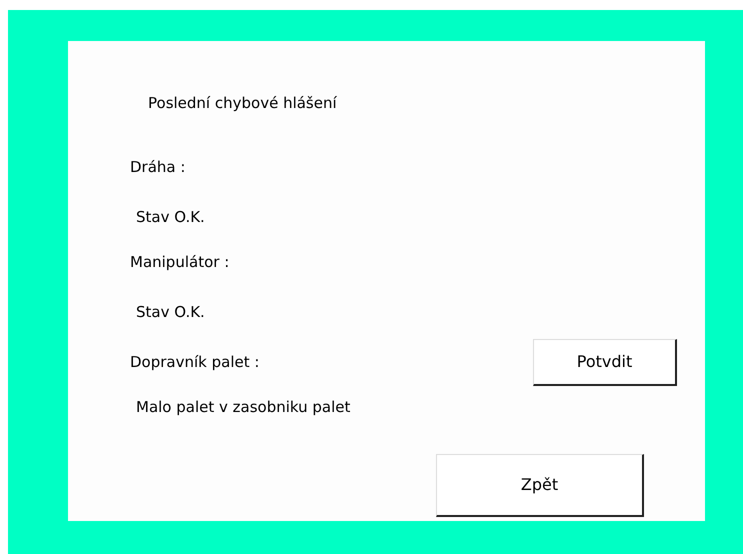 The width and height of the screenshot is (743, 554). What do you see at coordinates (195, 363) in the screenshot?
I see `section-label: Dopravník palet :` at bounding box center [195, 363].